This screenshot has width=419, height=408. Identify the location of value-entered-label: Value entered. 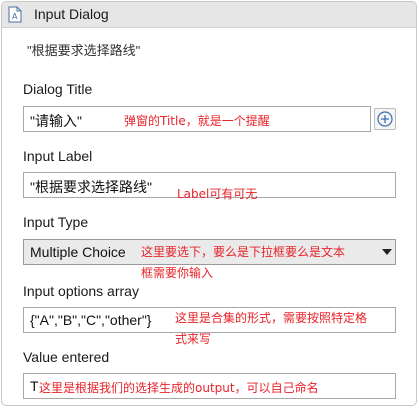
(66, 357).